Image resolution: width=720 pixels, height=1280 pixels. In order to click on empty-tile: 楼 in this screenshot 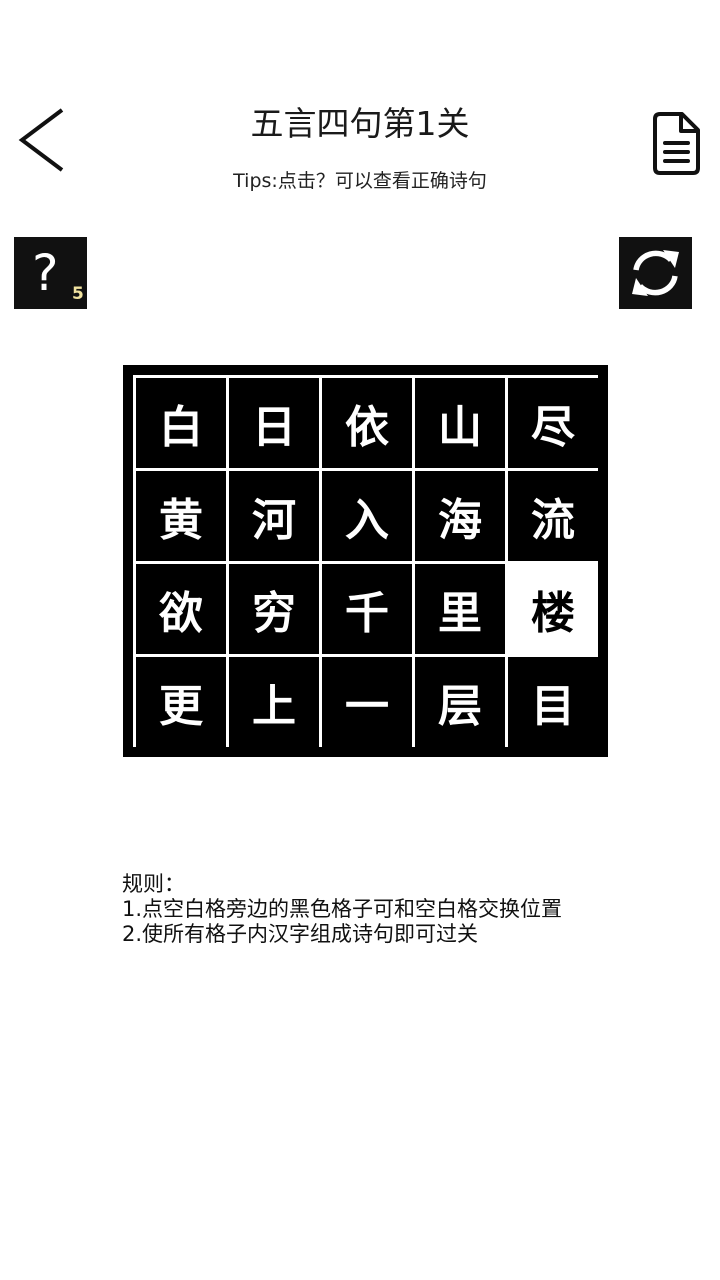, I will do `click(553, 609)`.